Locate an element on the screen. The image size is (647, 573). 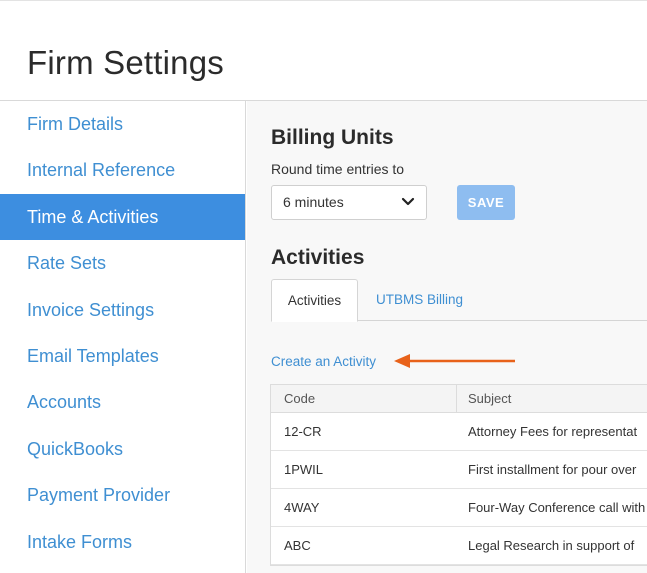
cell-subject: First installment for pour over is located at coordinates (552, 469).